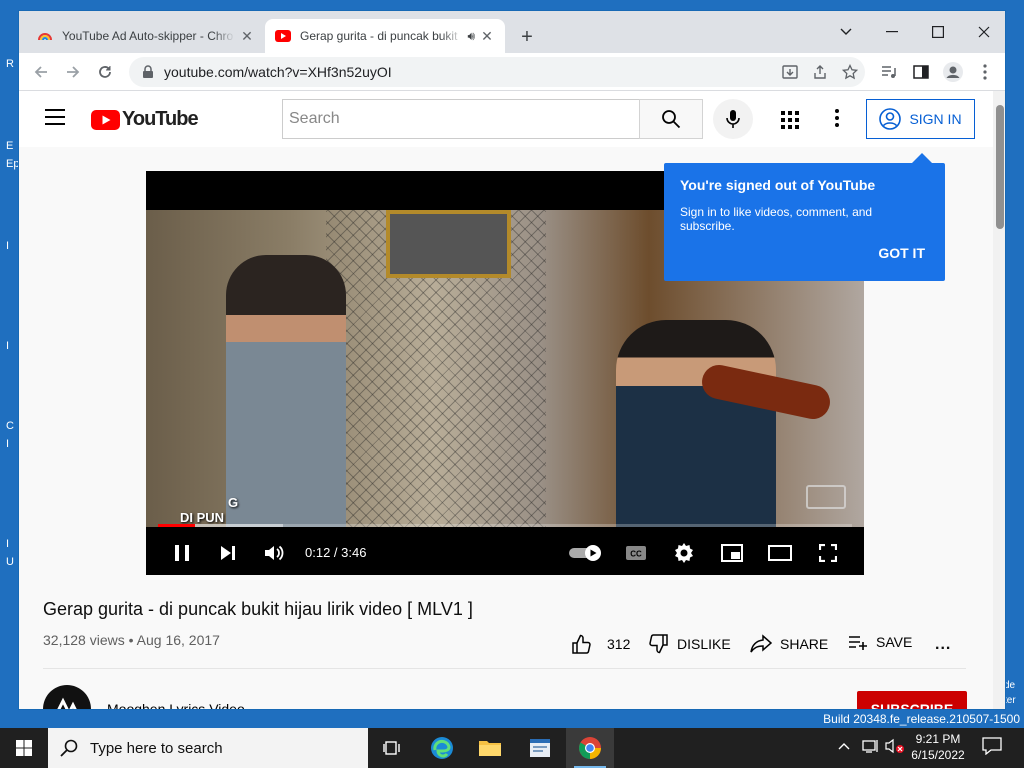  What do you see at coordinates (658, 644) in the screenshot?
I see `thumbs-down-icon` at bounding box center [658, 644].